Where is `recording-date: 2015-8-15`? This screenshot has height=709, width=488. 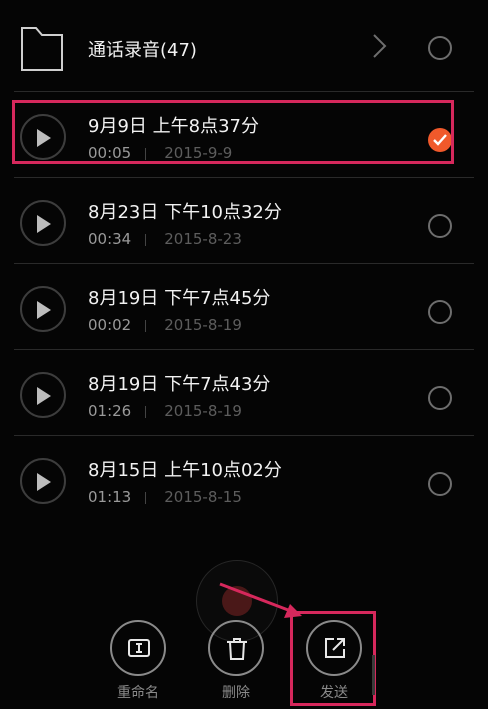 recording-date: 2015-8-15 is located at coordinates (203, 497).